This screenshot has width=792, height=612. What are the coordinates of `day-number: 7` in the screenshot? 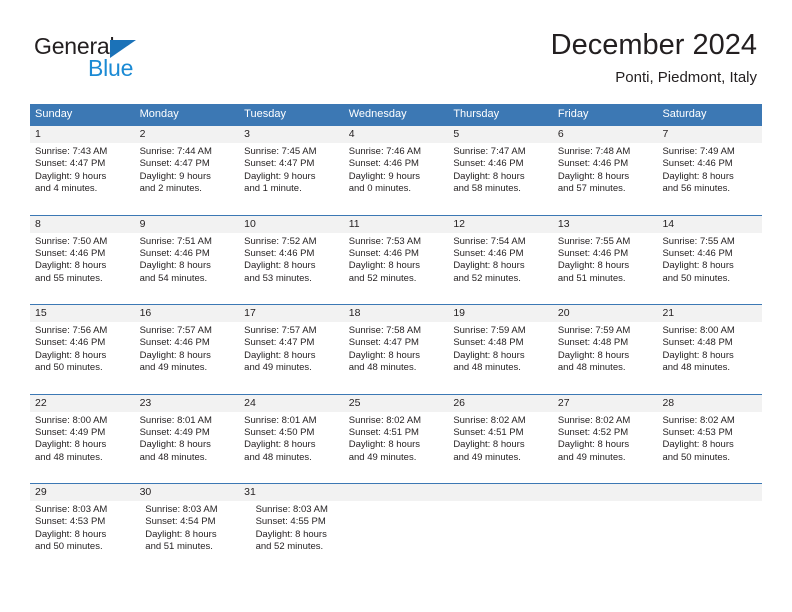 It's located at (709, 134).